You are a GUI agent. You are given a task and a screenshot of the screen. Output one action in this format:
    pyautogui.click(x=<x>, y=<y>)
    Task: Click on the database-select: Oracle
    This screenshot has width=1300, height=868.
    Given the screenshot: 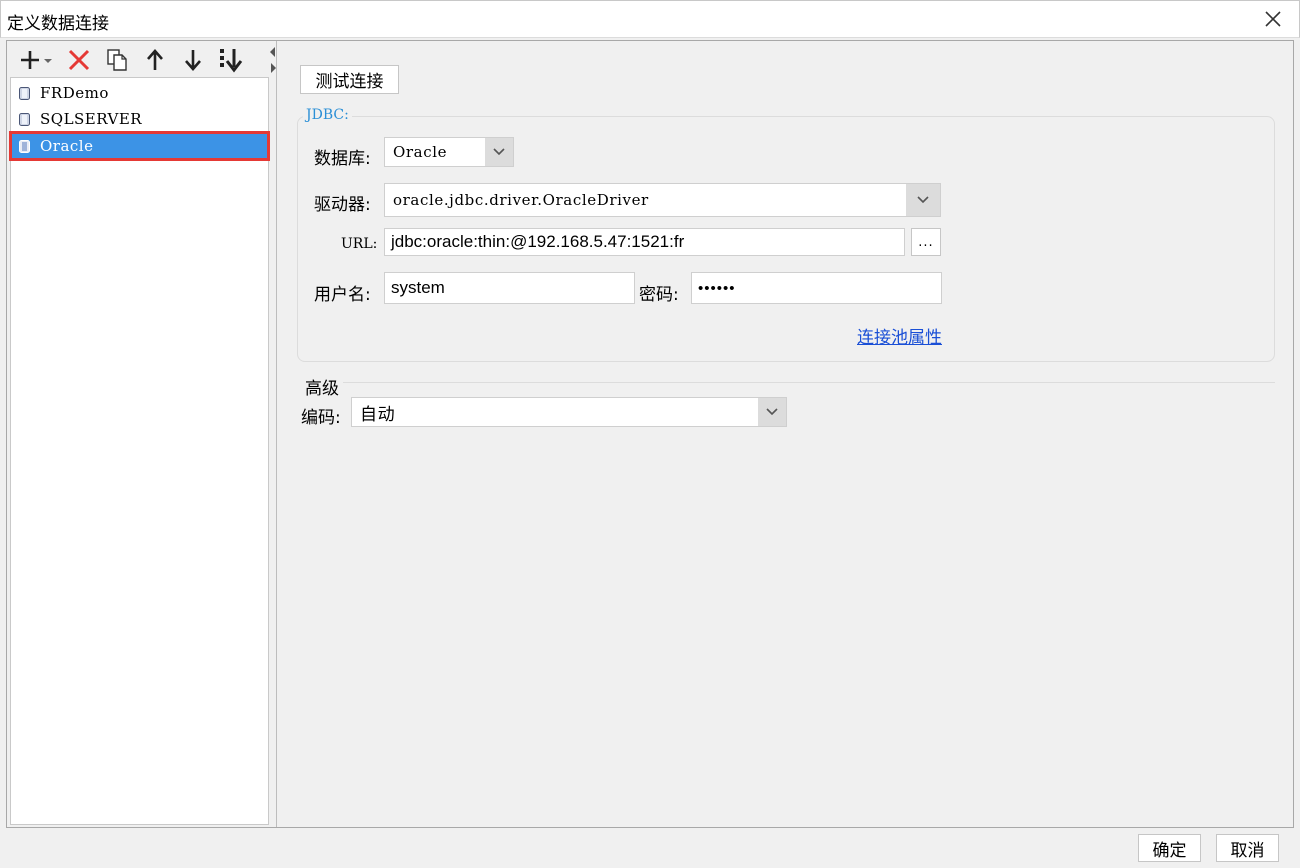 What is the action you would take?
    pyautogui.click(x=449, y=152)
    